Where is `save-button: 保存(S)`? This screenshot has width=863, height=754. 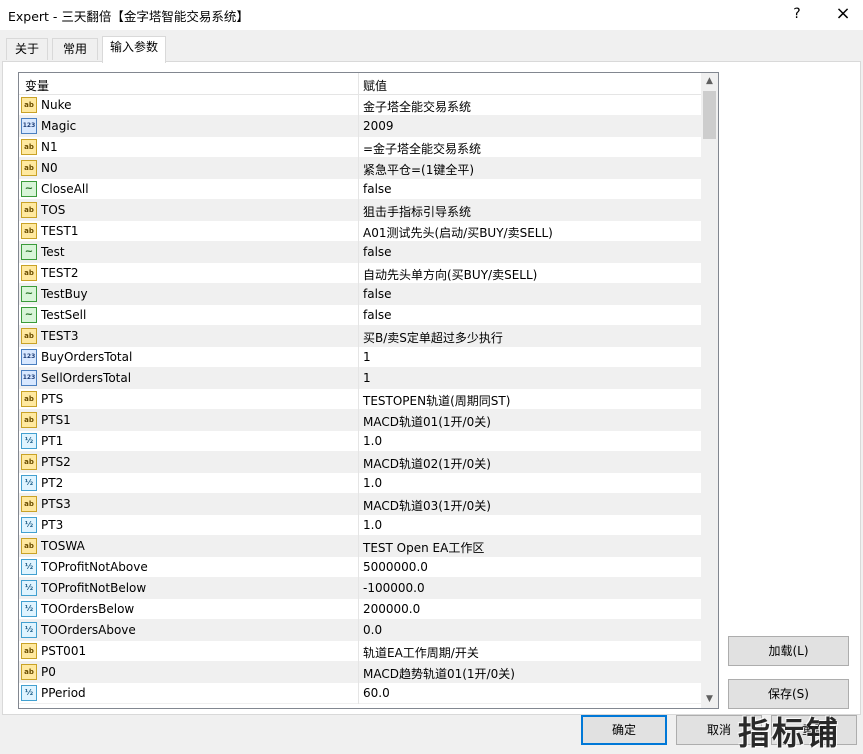
save-button: 保存(S) is located at coordinates (788, 694).